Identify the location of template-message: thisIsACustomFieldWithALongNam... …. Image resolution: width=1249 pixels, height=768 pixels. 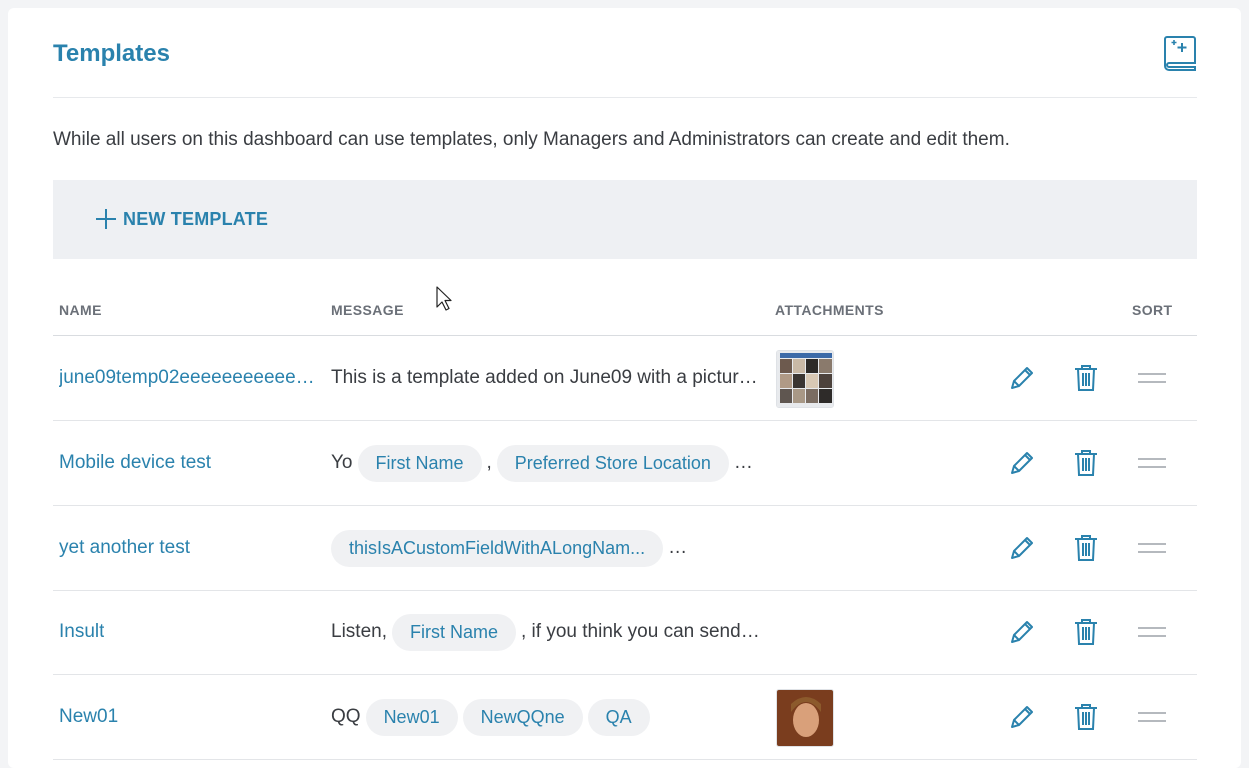
(509, 548).